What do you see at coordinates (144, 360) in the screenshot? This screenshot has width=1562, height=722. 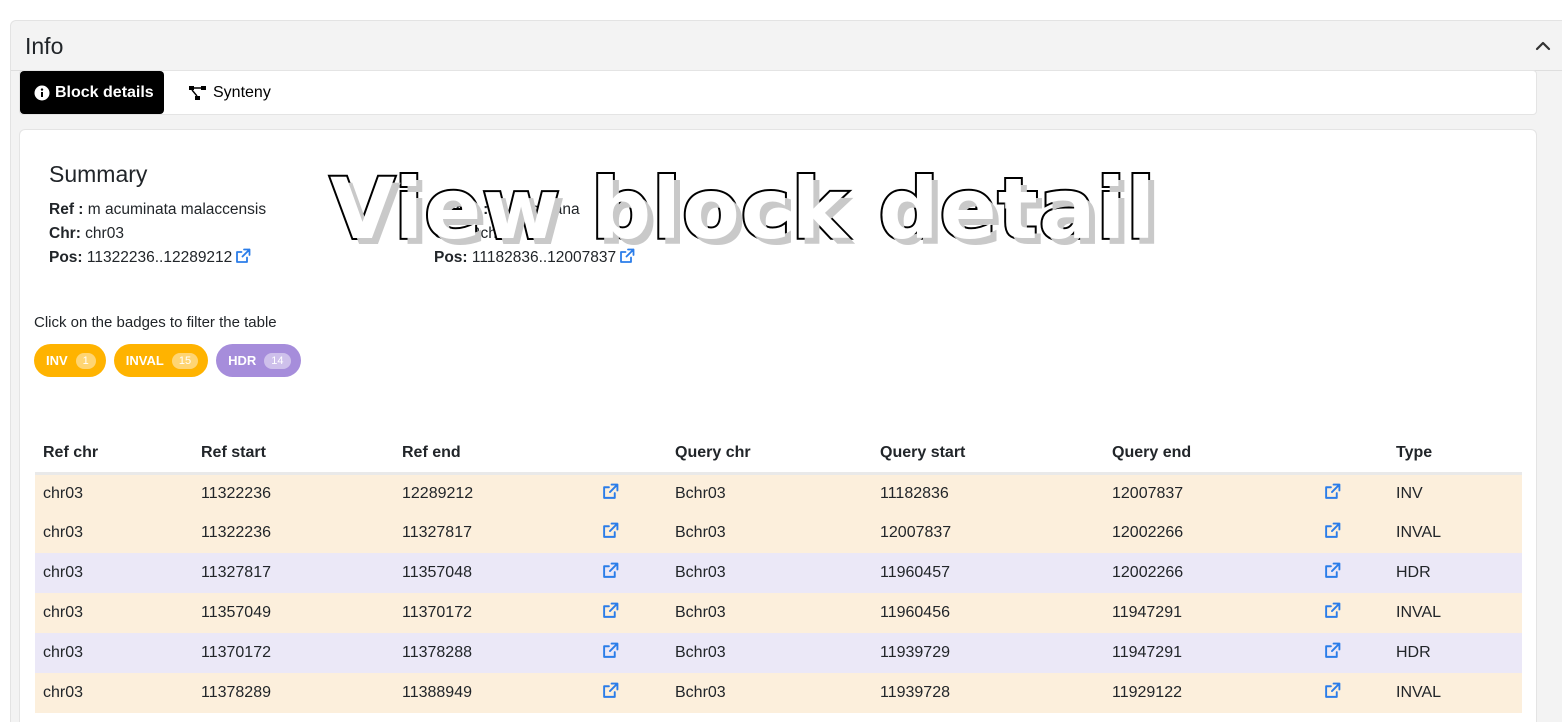 I see `badge-label: INVAL` at bounding box center [144, 360].